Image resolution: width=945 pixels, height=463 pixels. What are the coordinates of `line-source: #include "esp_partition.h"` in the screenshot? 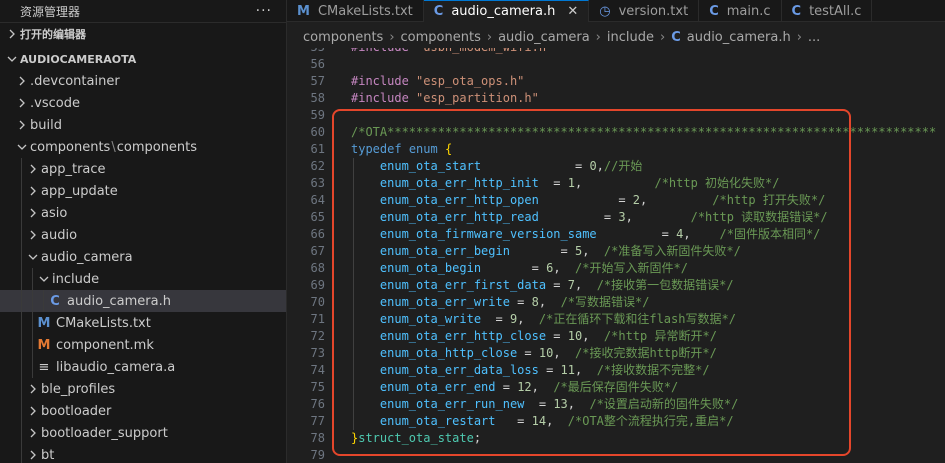 It's located at (445, 98).